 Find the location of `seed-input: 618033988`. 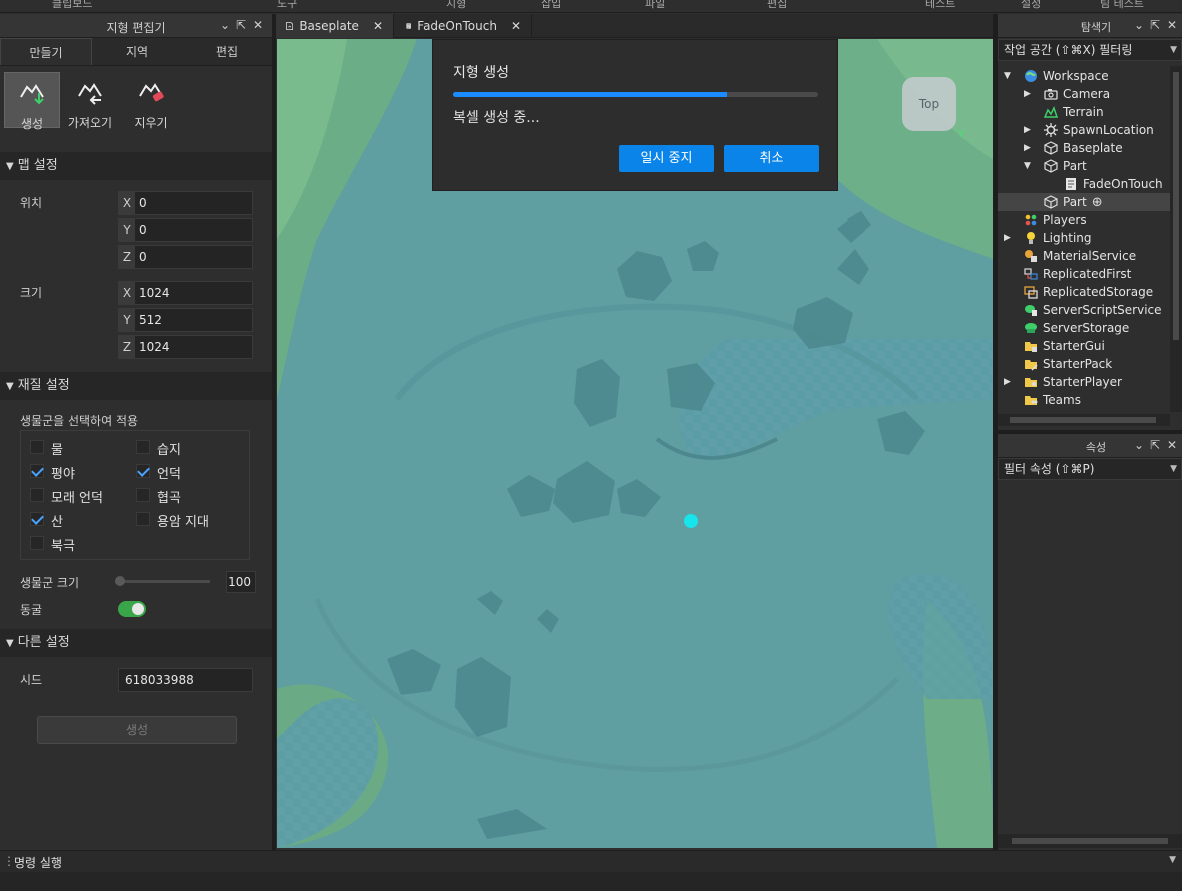

seed-input: 618033988 is located at coordinates (185, 680).